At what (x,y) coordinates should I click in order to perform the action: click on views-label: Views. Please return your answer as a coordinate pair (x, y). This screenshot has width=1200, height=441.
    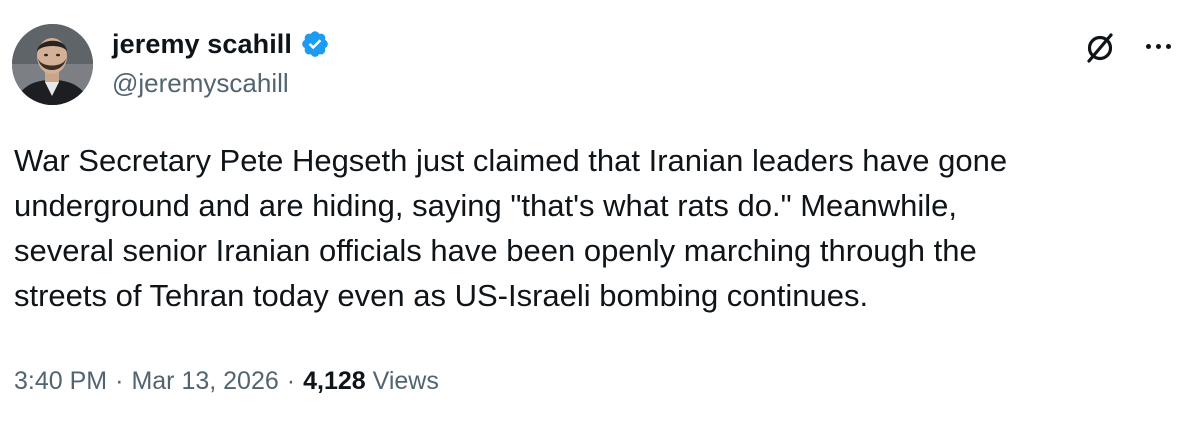
    Looking at the image, I should click on (405, 381).